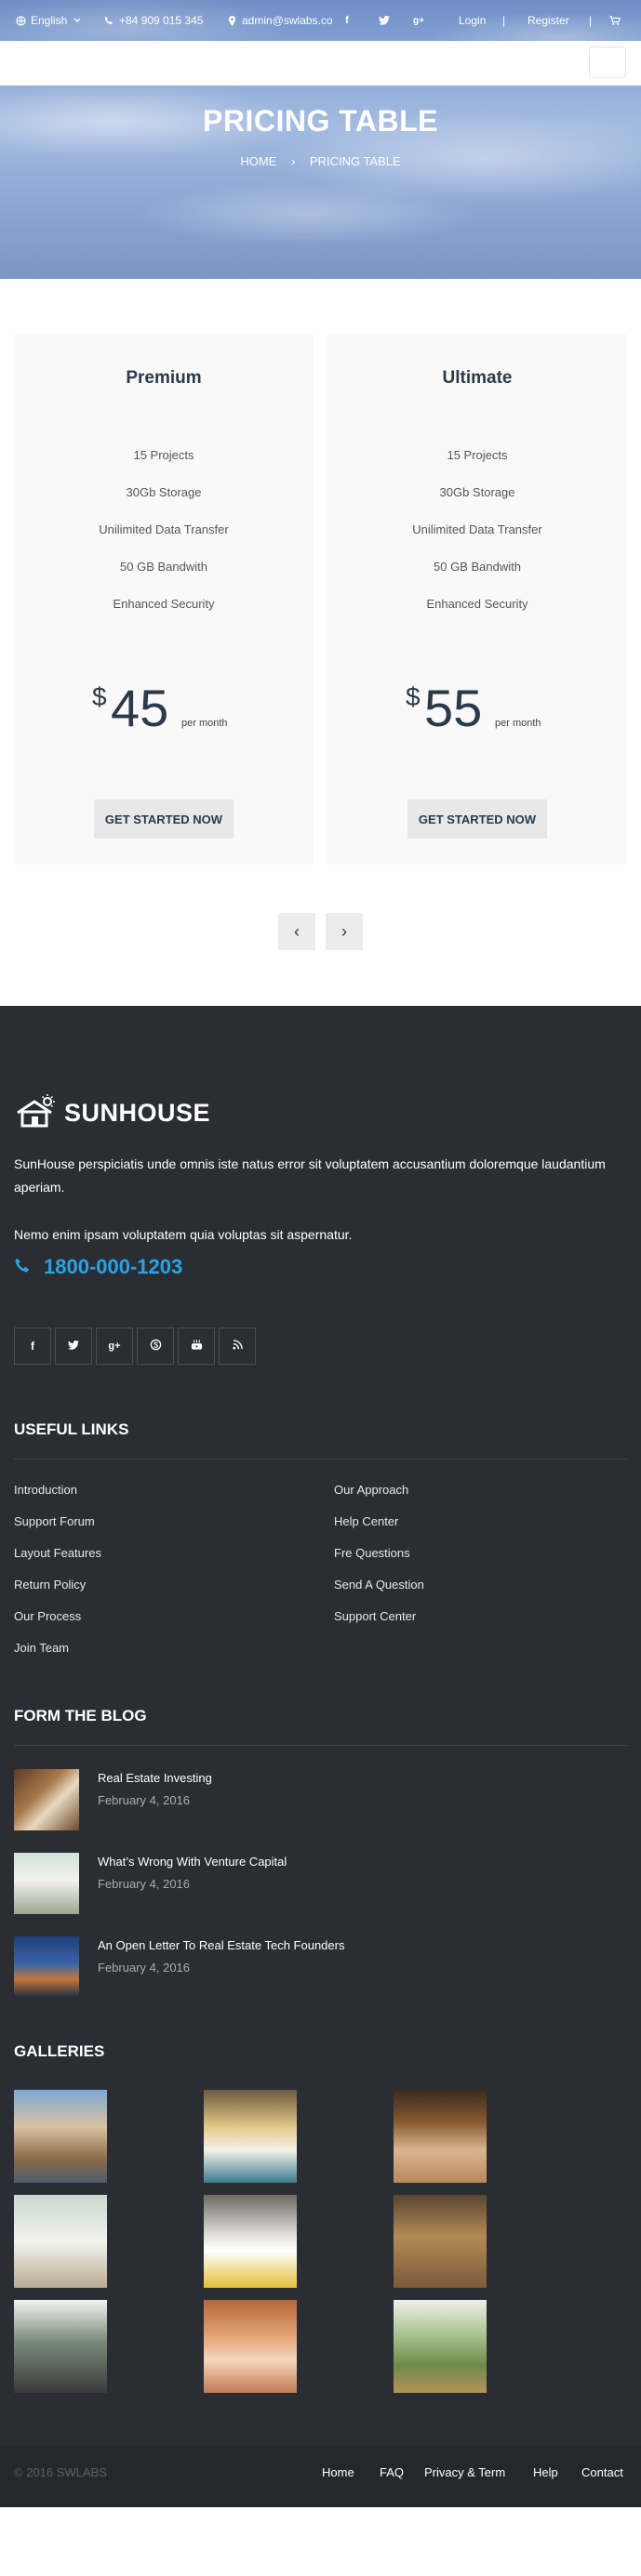 The image size is (641, 2576). I want to click on google-plus-button: g+, so click(114, 1346).